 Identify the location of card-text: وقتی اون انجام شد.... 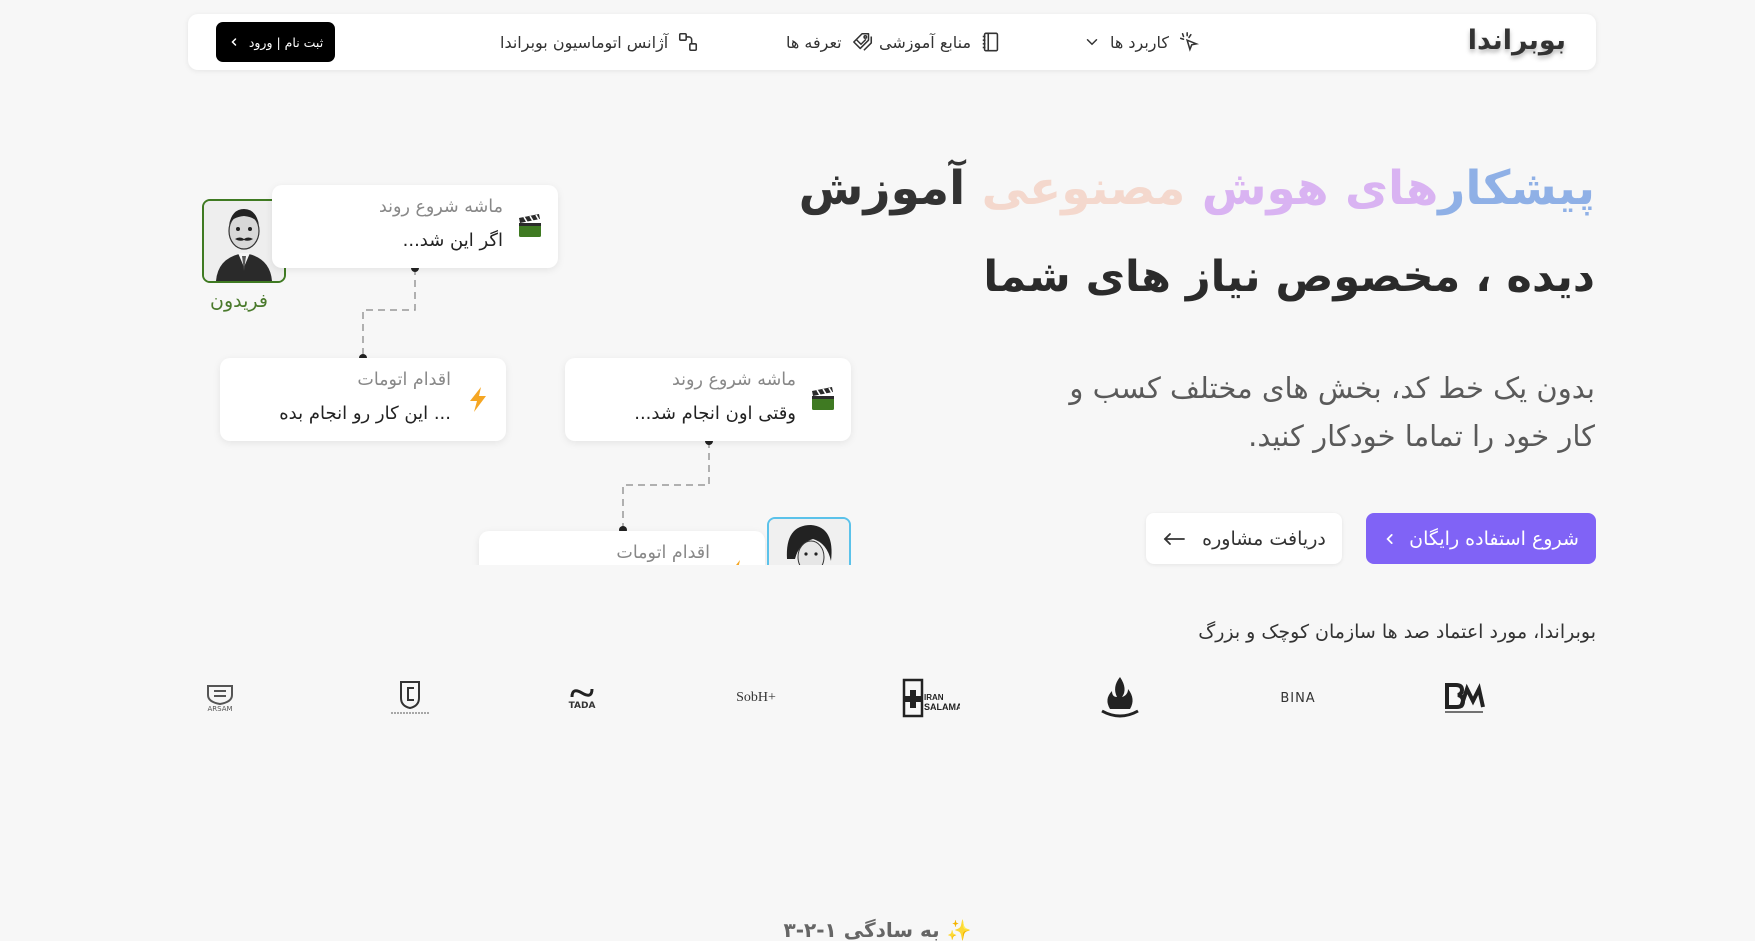
(715, 413).